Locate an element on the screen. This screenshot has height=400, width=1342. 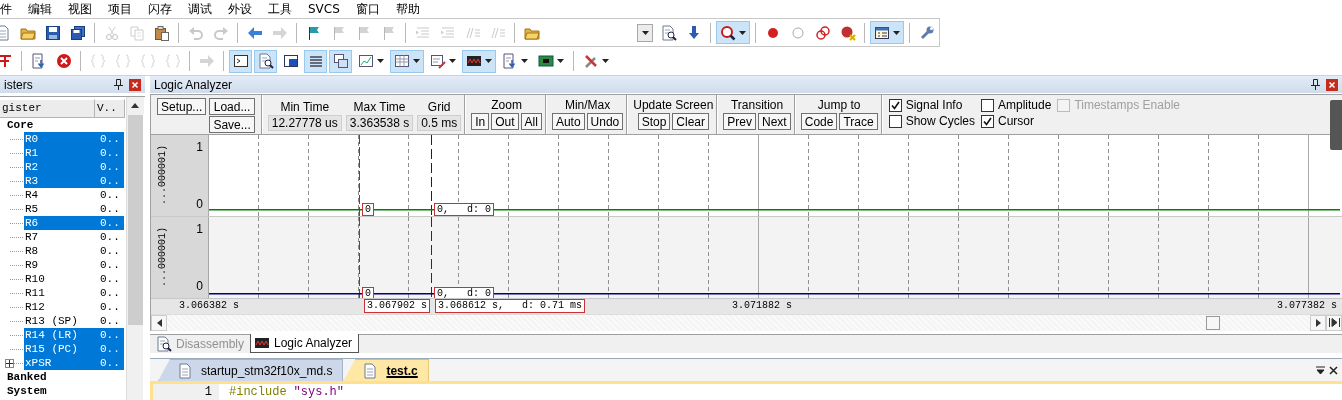
file-tab: test.c is located at coordinates (386, 370).